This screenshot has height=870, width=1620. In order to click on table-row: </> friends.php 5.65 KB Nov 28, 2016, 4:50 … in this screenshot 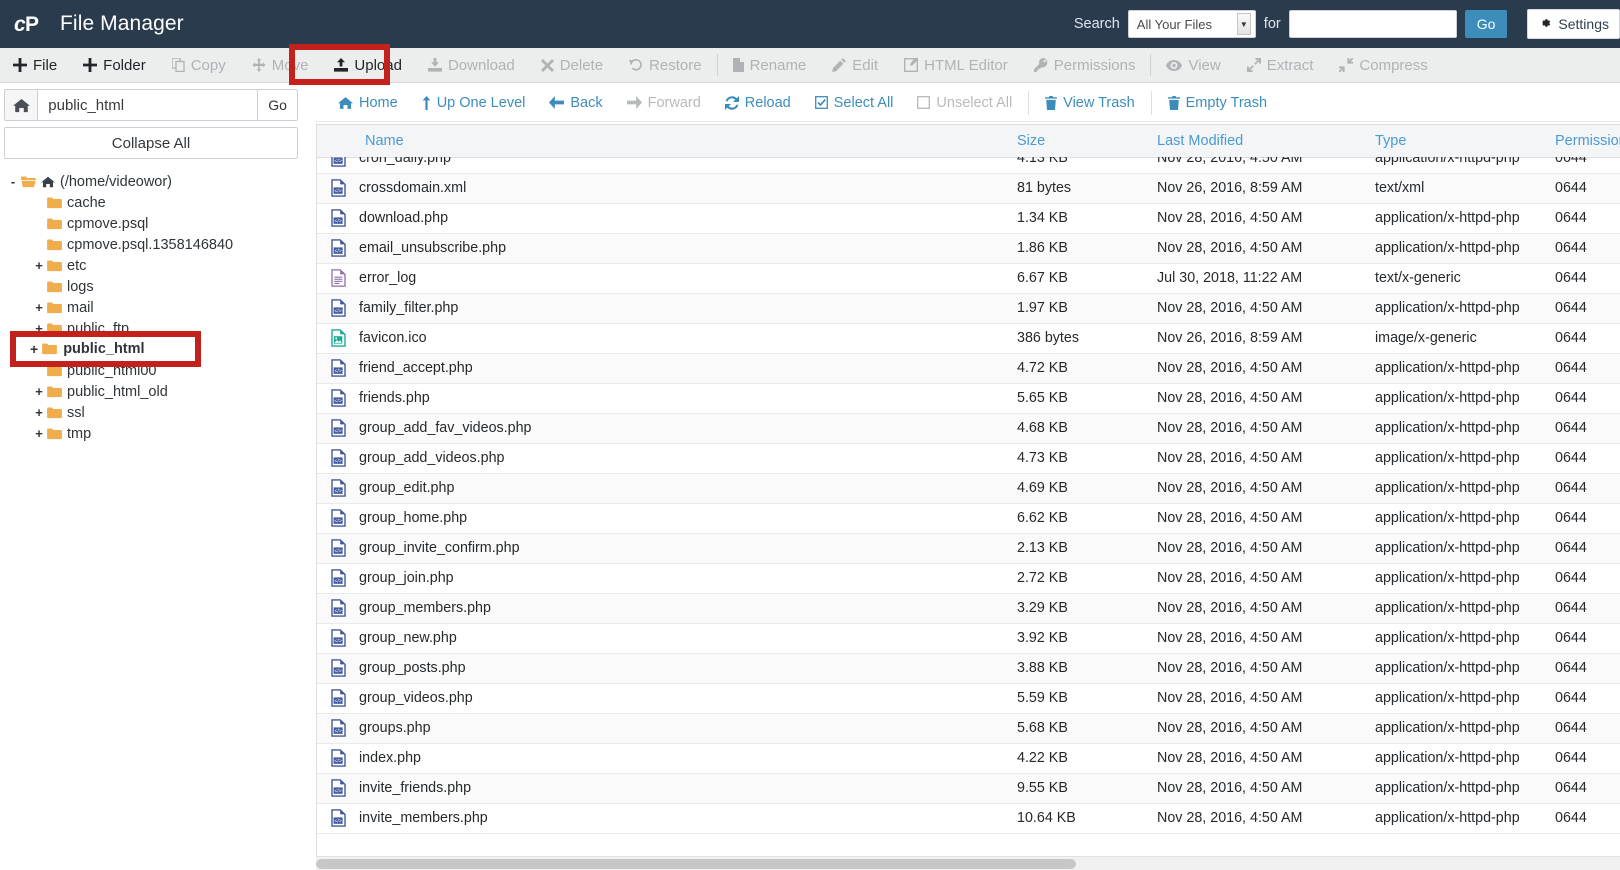, I will do `click(968, 398)`.